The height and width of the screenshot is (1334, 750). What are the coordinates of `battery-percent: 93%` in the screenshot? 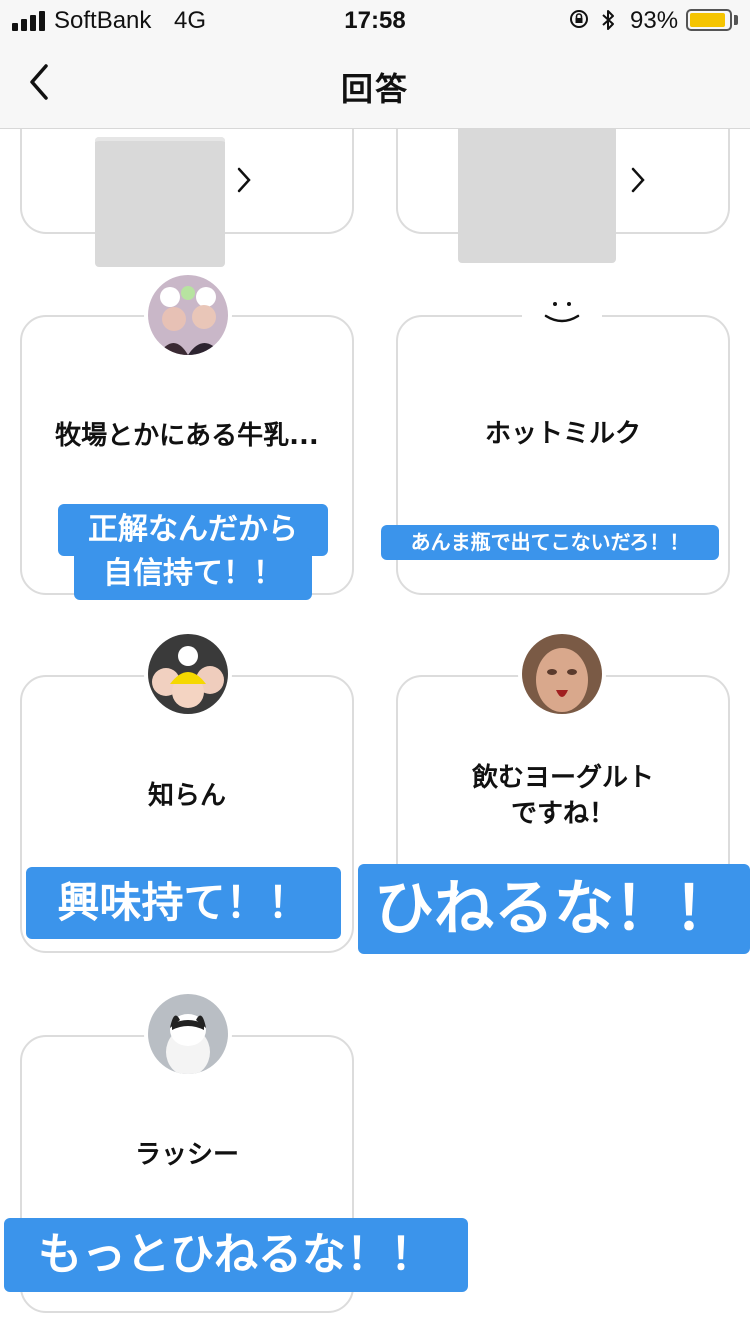 It's located at (654, 20).